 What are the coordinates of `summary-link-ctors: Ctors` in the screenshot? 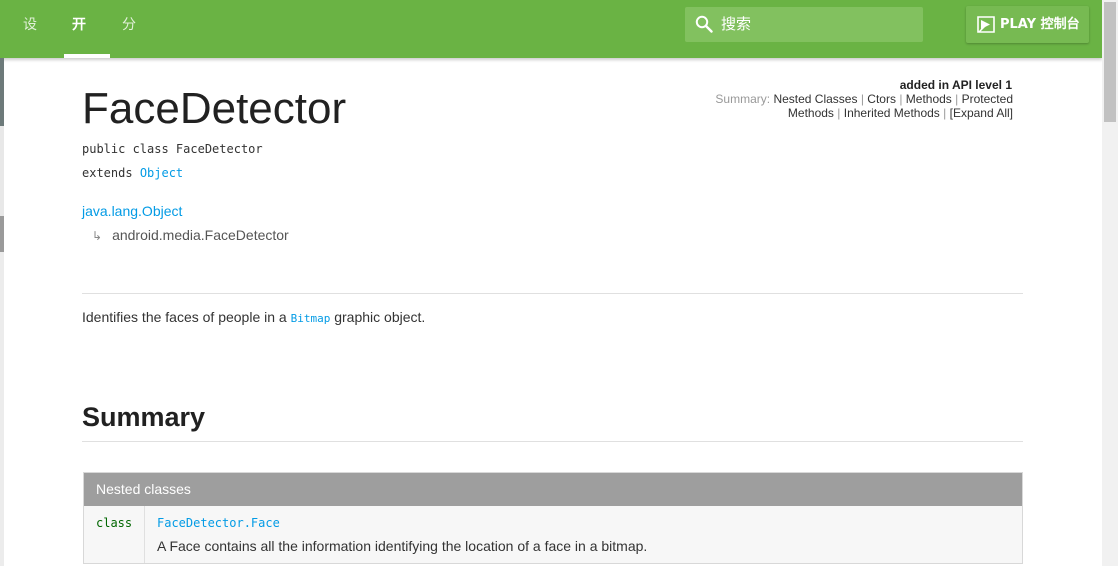 It's located at (881, 99).